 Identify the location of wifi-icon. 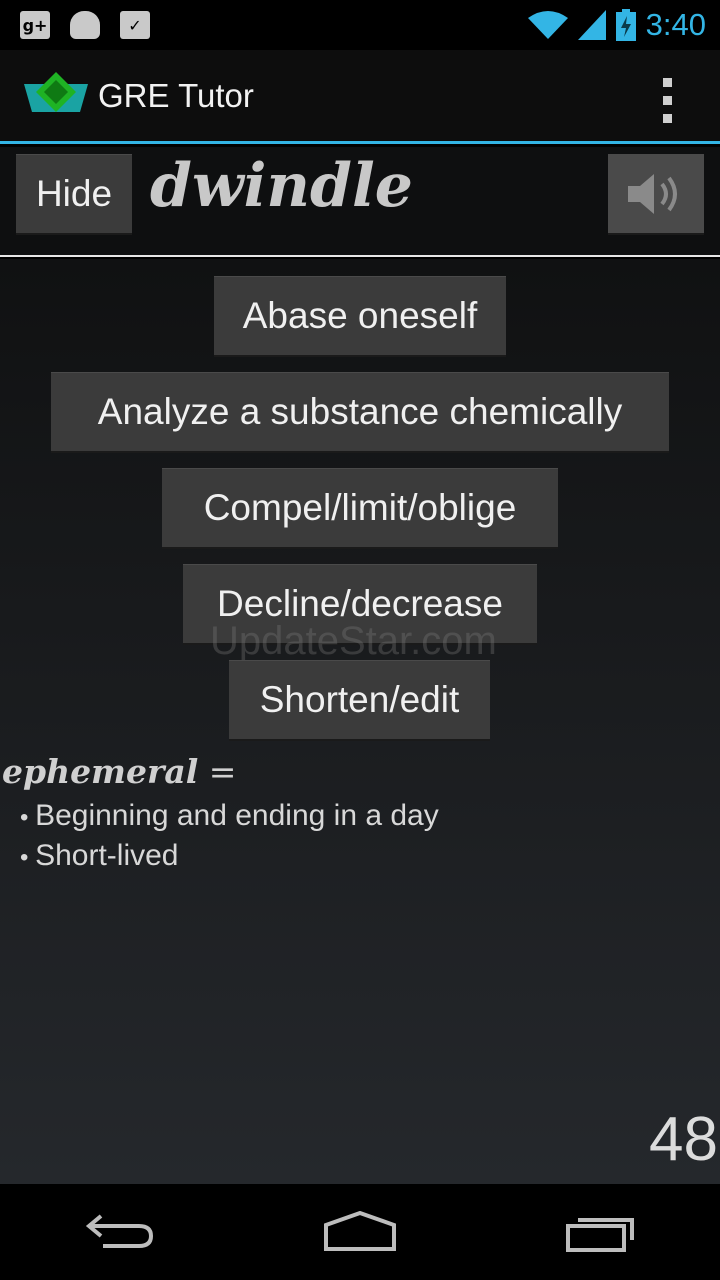
(547, 25).